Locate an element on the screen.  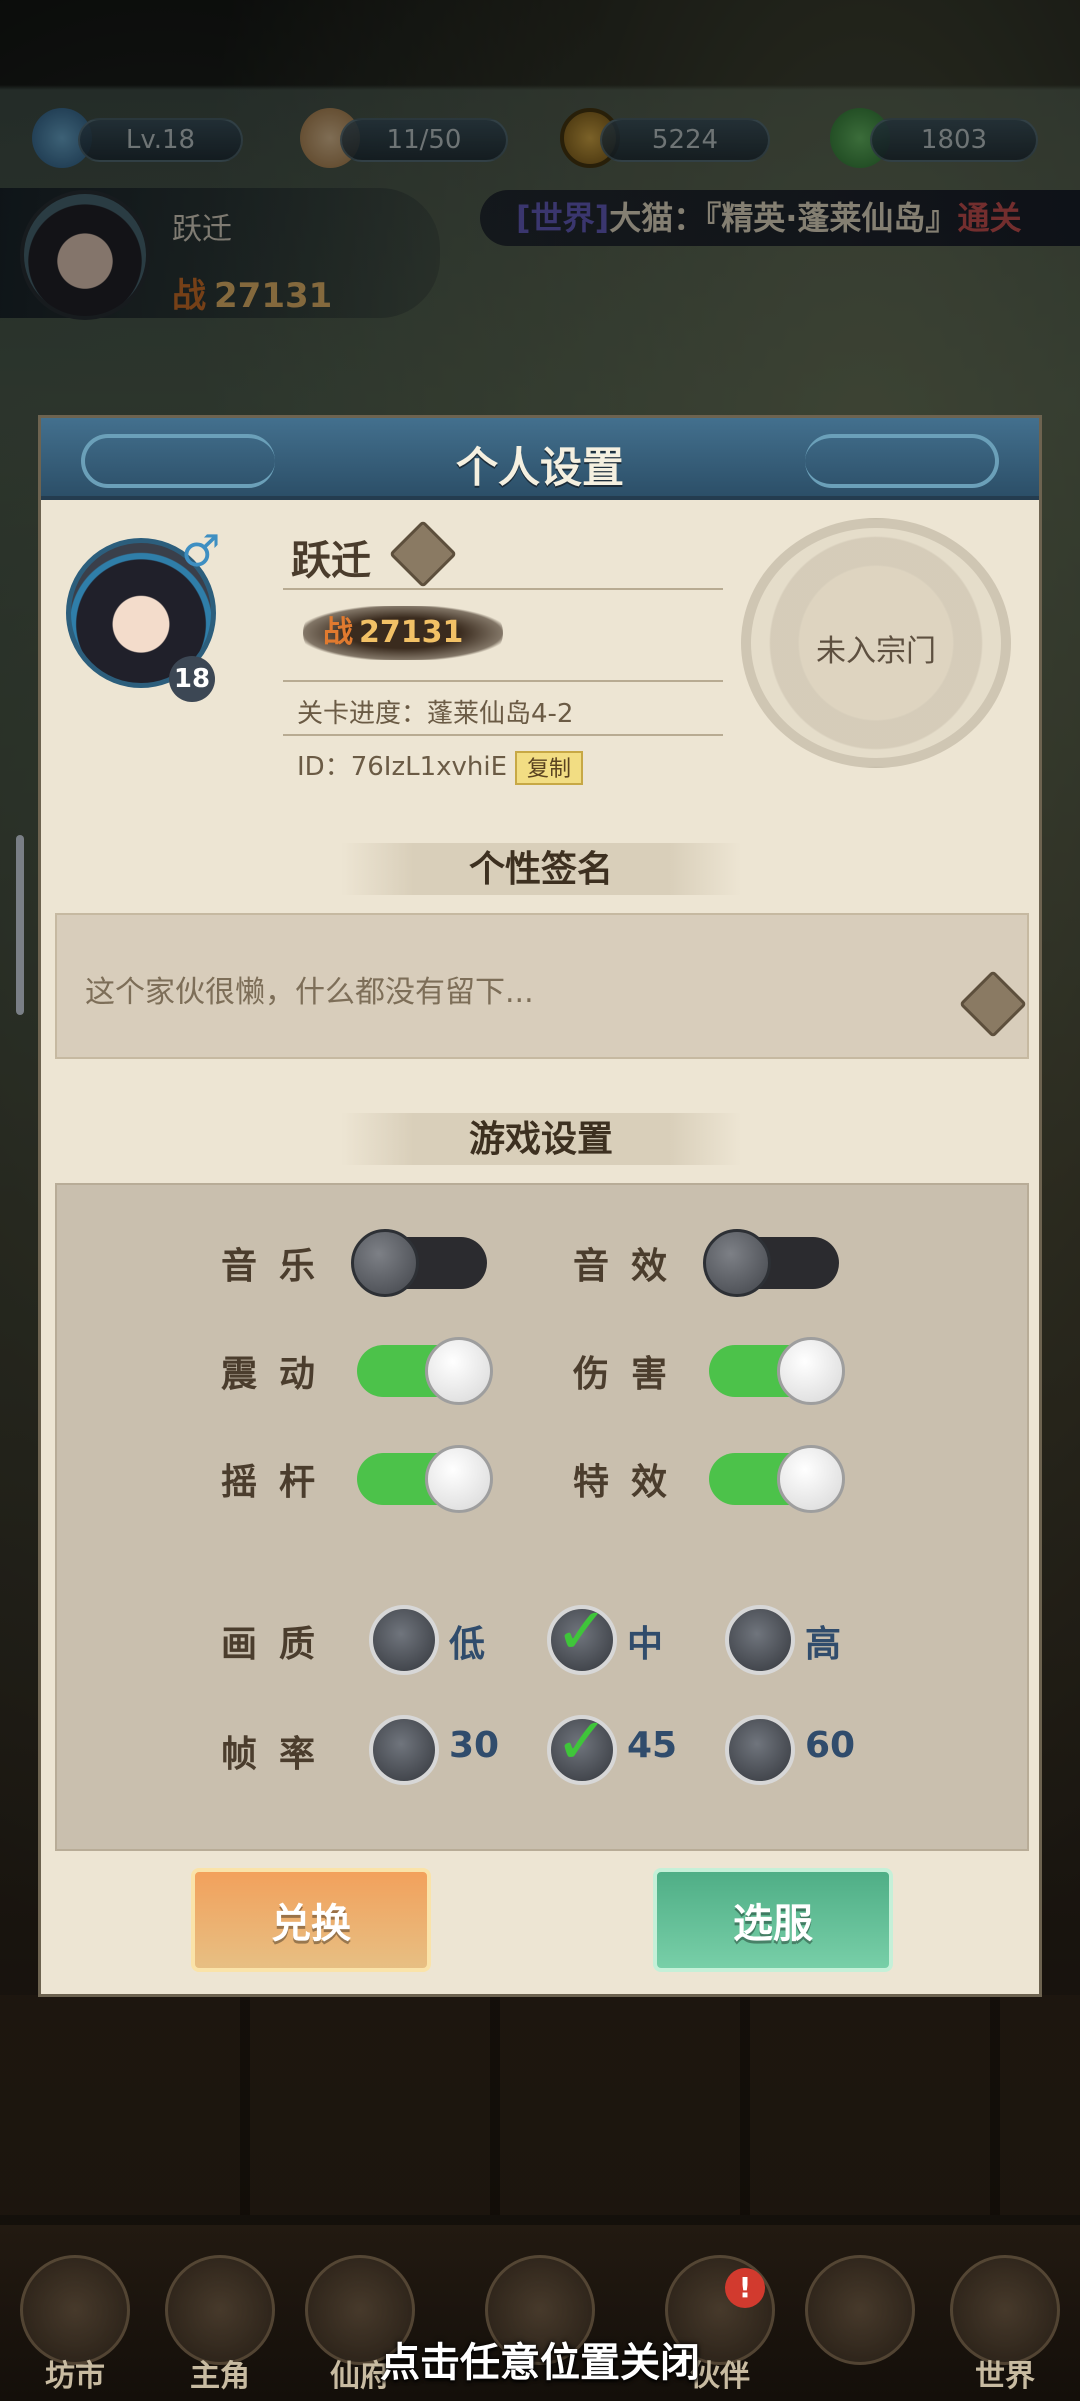
joystick-toggle is located at coordinates (425, 1479).